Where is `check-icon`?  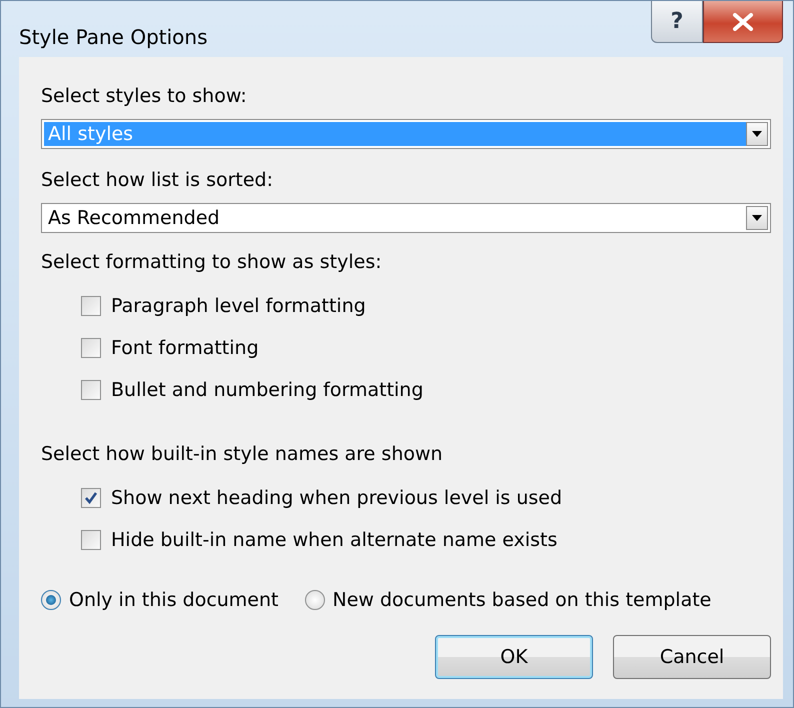
check-icon is located at coordinates (91, 498).